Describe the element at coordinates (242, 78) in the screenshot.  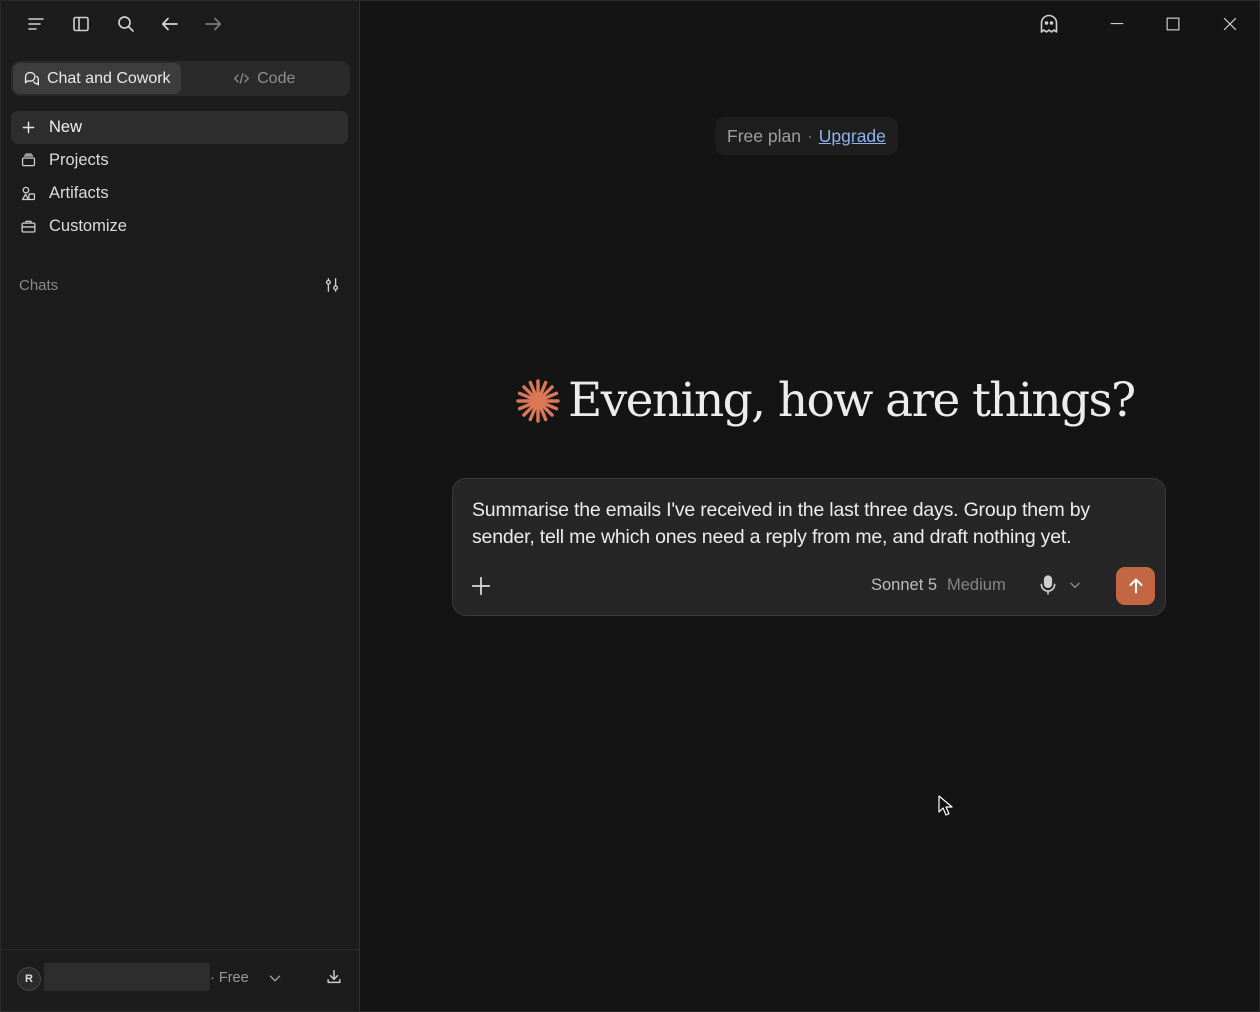
I see `code-icon` at that location.